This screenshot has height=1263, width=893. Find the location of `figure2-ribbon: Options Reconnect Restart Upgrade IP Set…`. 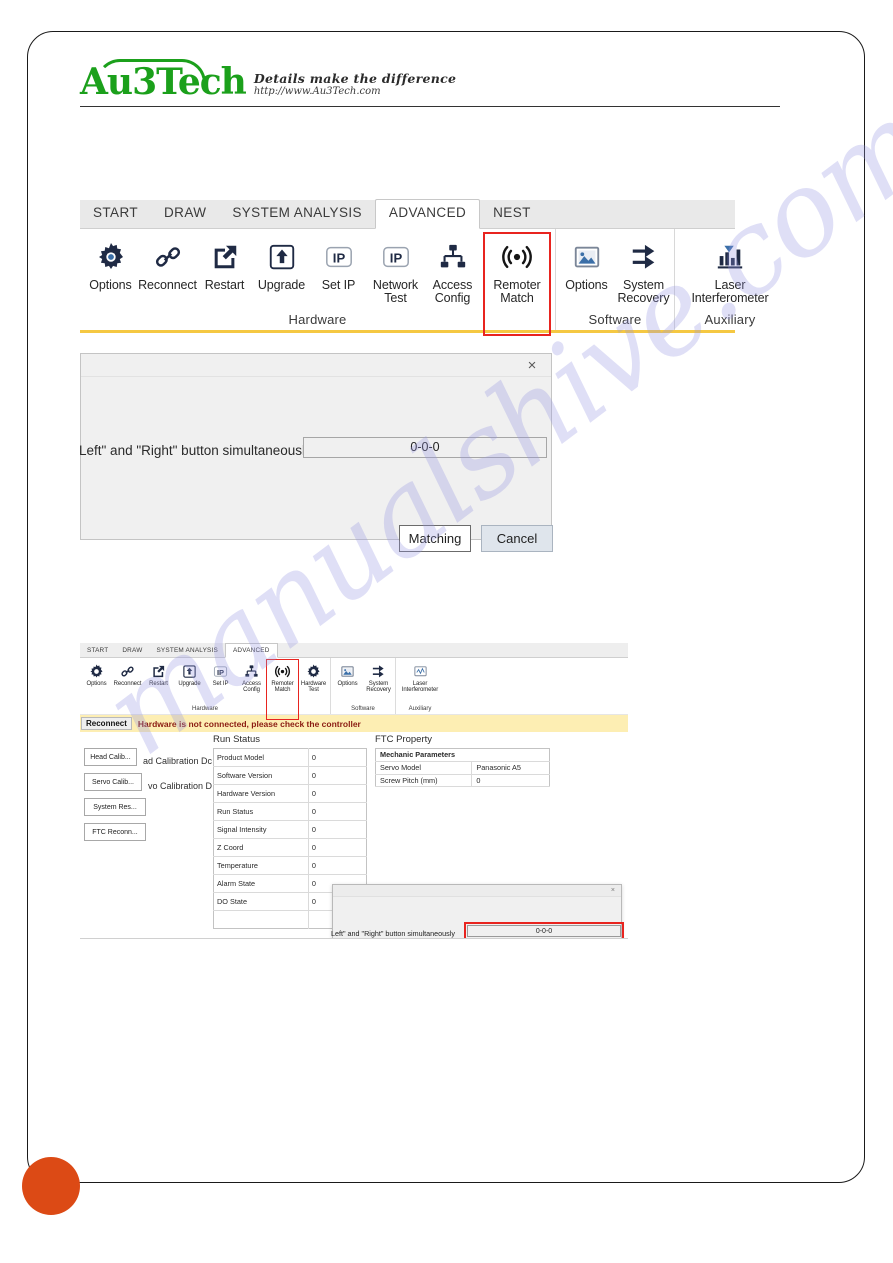

figure2-ribbon: Options Reconnect Restart Upgrade IP Set… is located at coordinates (354, 689).